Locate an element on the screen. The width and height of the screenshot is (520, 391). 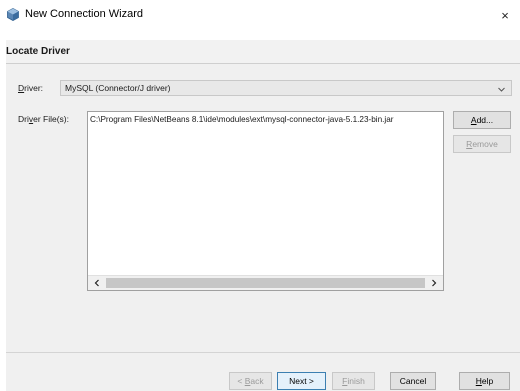
netbeans-cube-icon is located at coordinates (13, 14).